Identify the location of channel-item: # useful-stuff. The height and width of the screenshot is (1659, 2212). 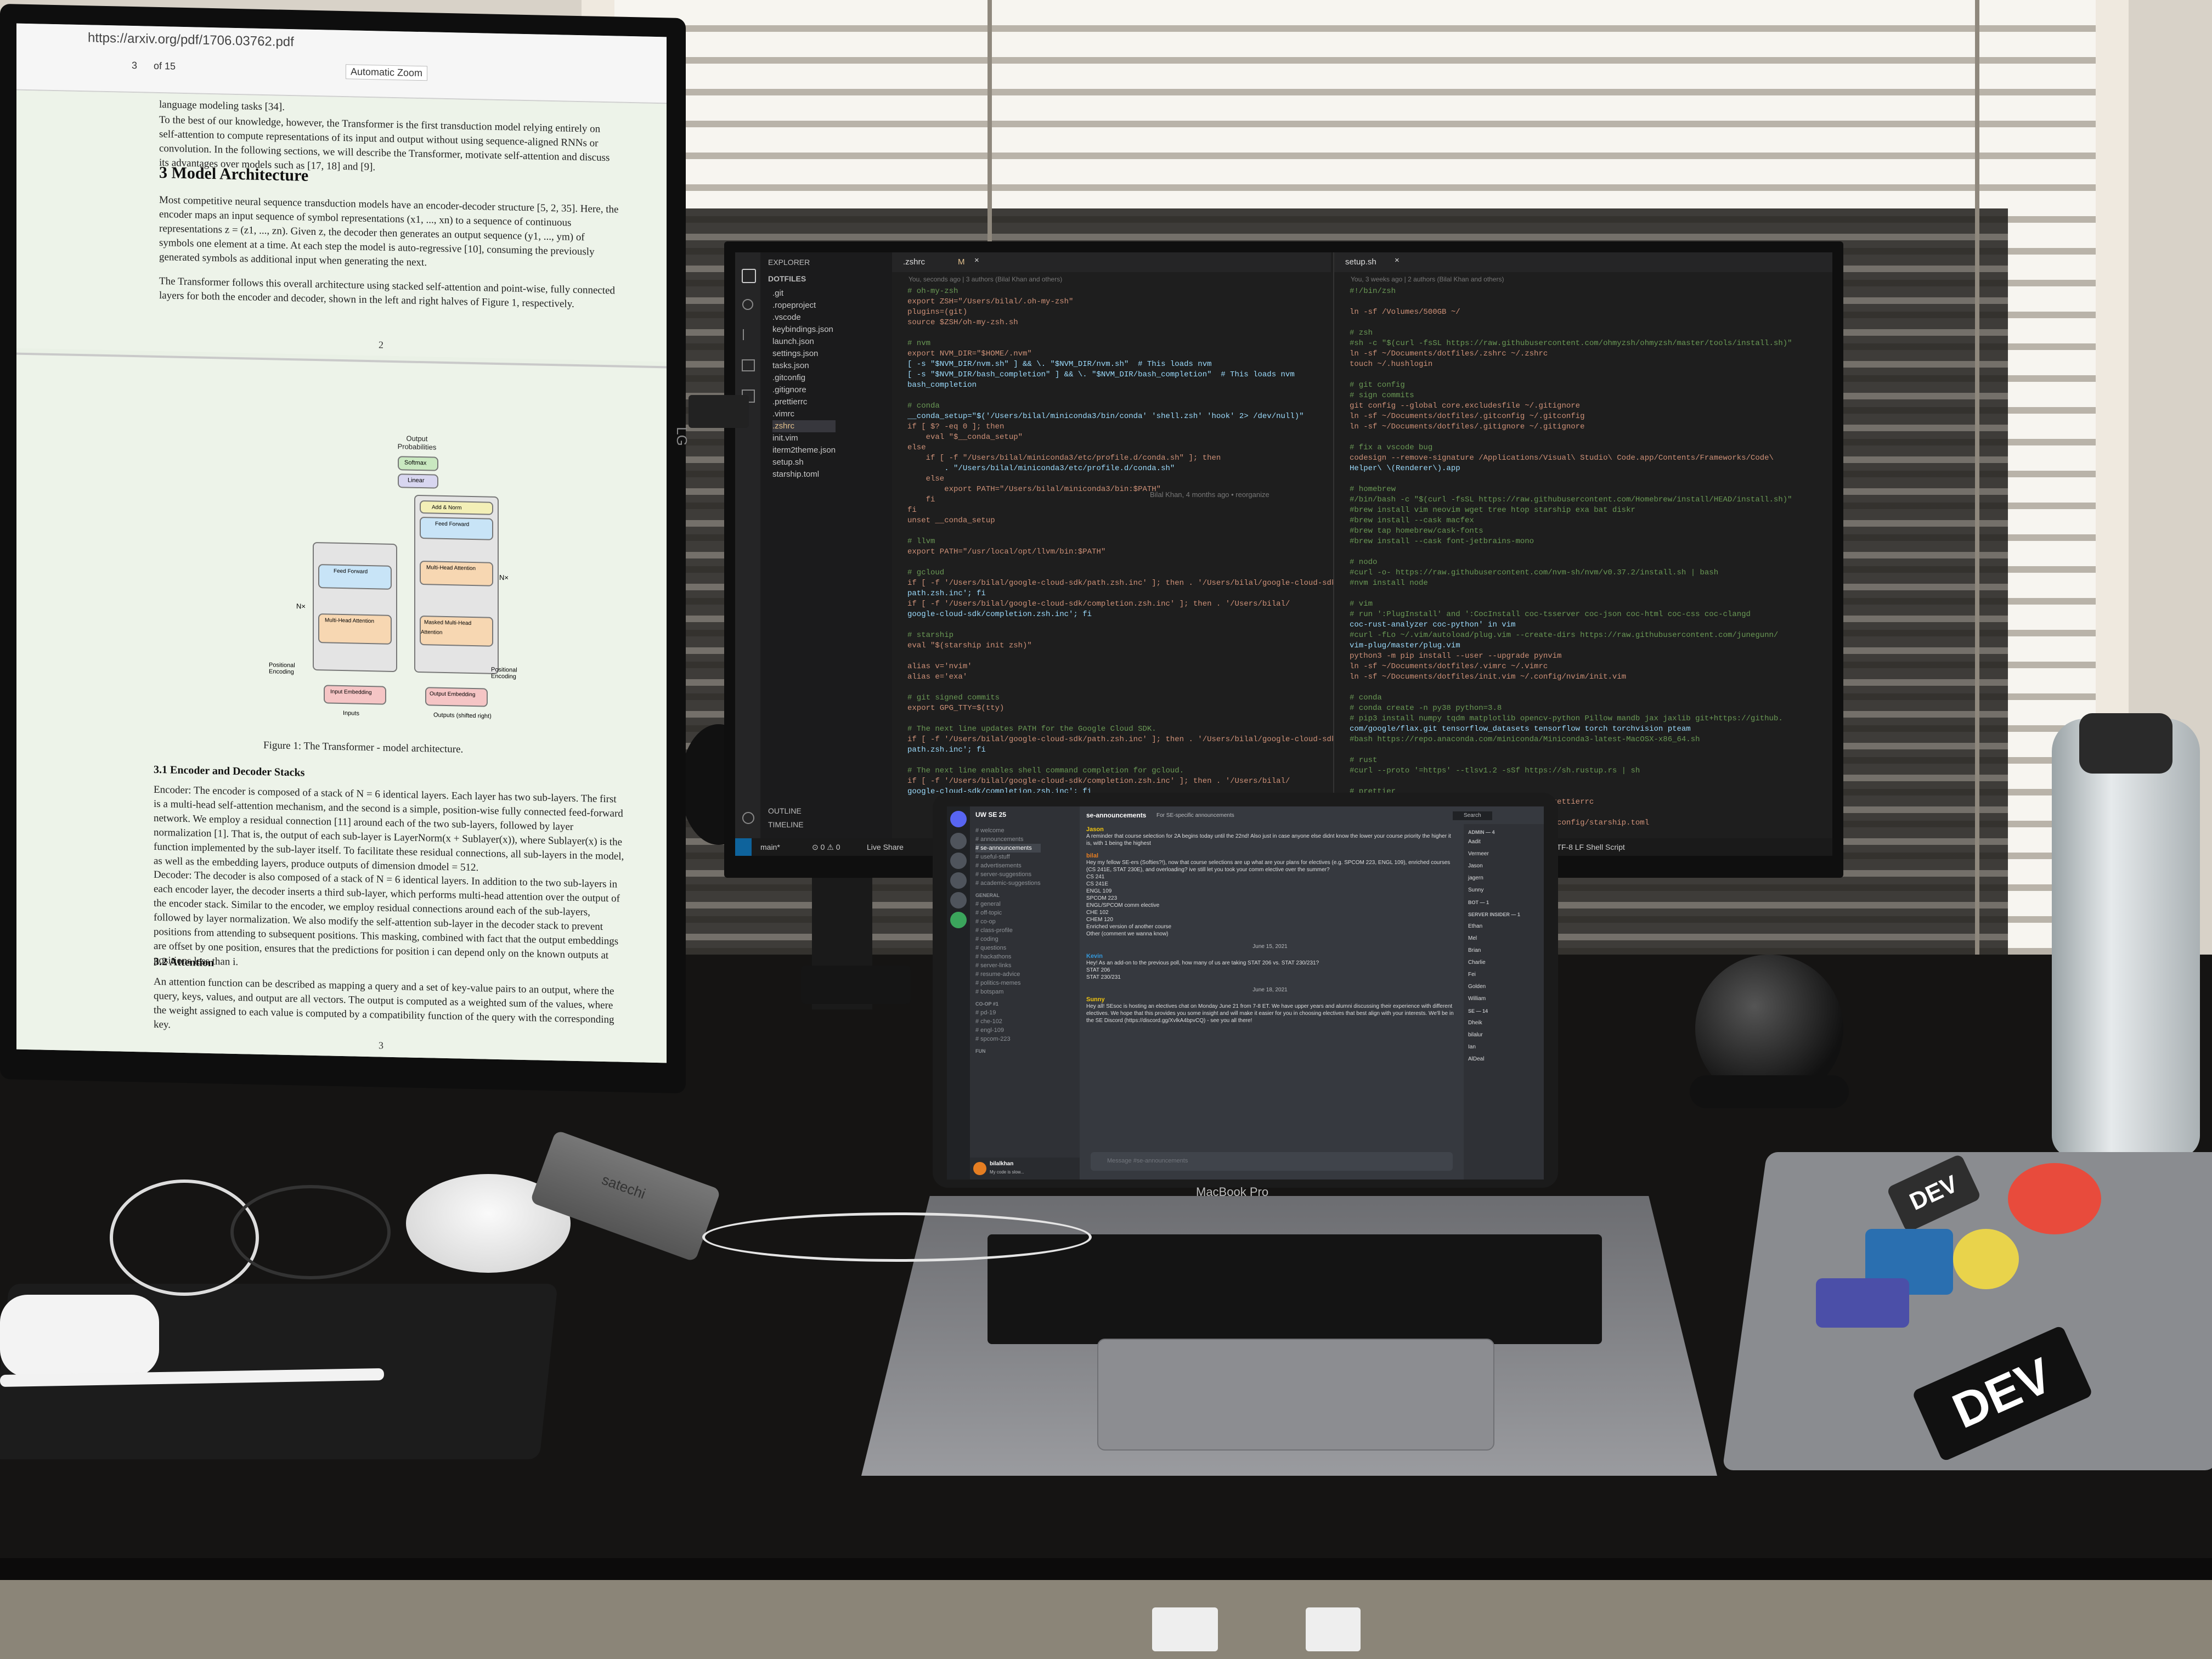
(1008, 857).